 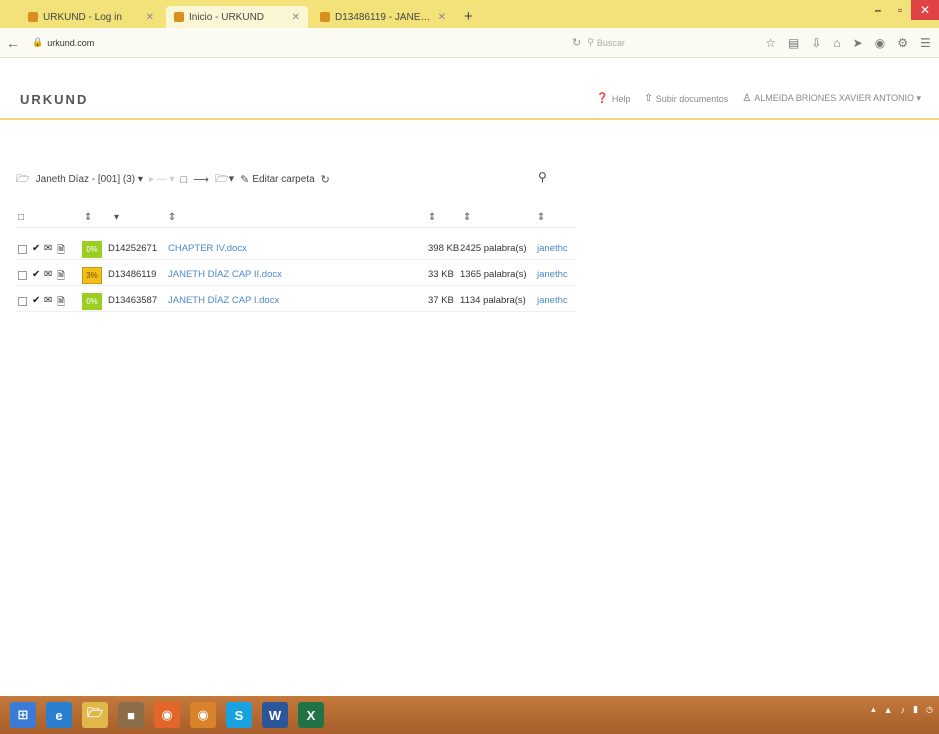 What do you see at coordinates (441, 300) in the screenshot?
I see `file-size: 37 KB` at bounding box center [441, 300].